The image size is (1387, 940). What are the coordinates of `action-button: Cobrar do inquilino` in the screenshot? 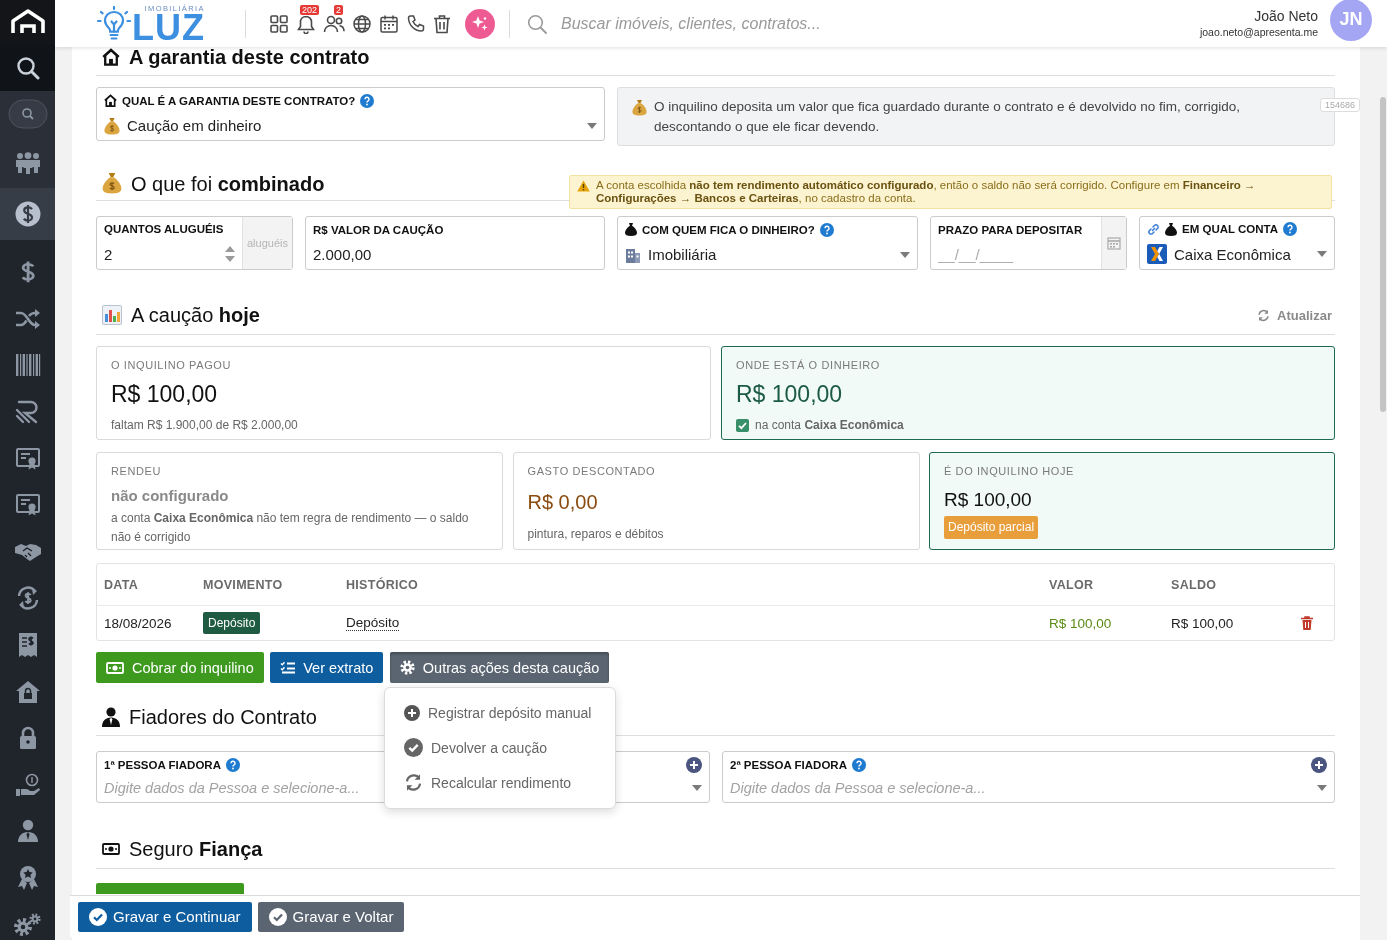 It's located at (180, 667).